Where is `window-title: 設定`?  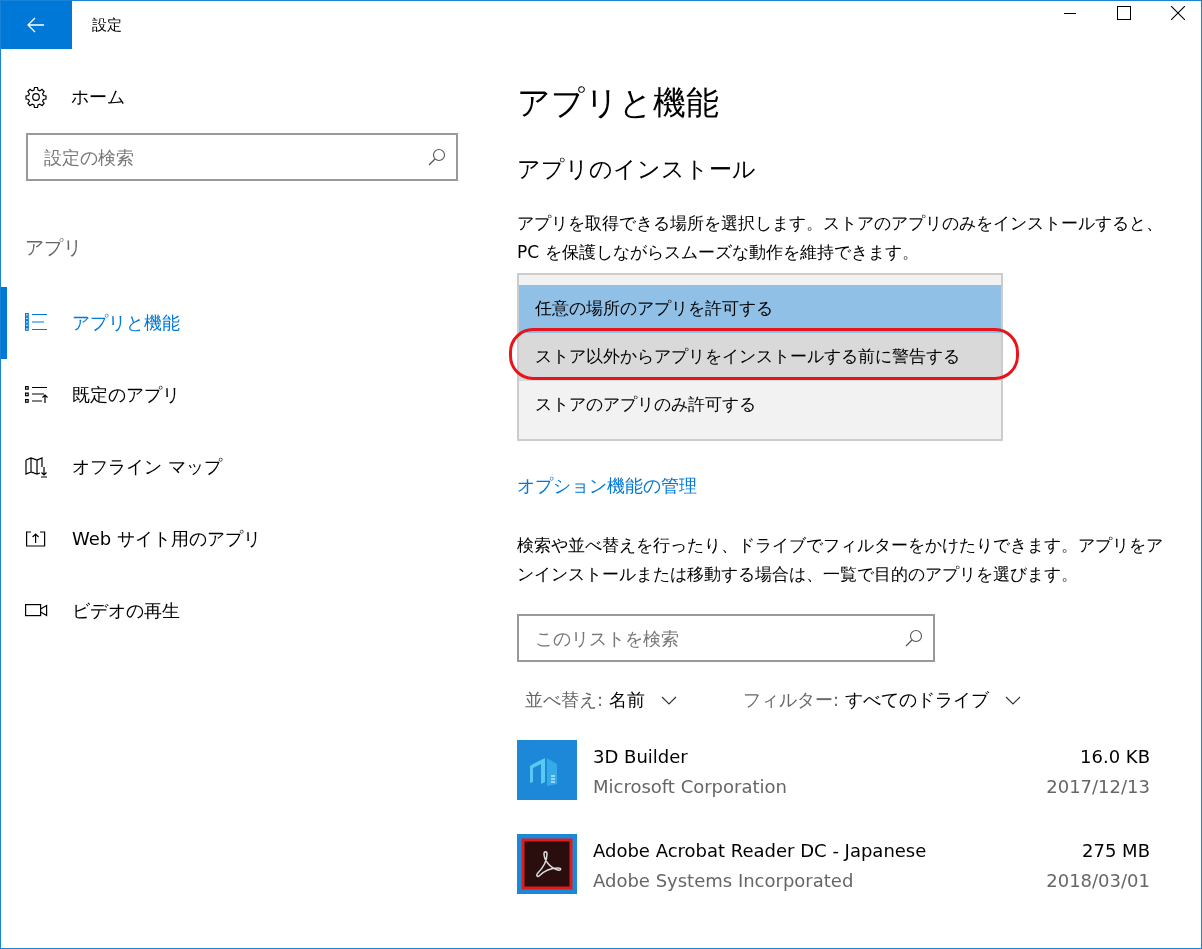 window-title: 設定 is located at coordinates (107, 25).